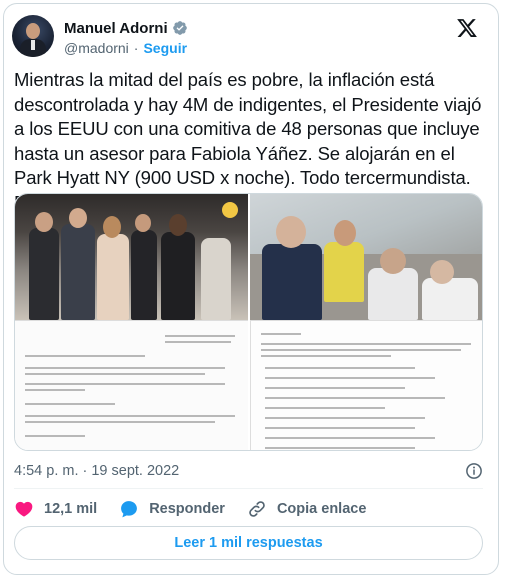 The height and width of the screenshot is (586, 505). Describe the element at coordinates (71, 509) in the screenshot. I see `likes-count: 12,1 mil` at that location.